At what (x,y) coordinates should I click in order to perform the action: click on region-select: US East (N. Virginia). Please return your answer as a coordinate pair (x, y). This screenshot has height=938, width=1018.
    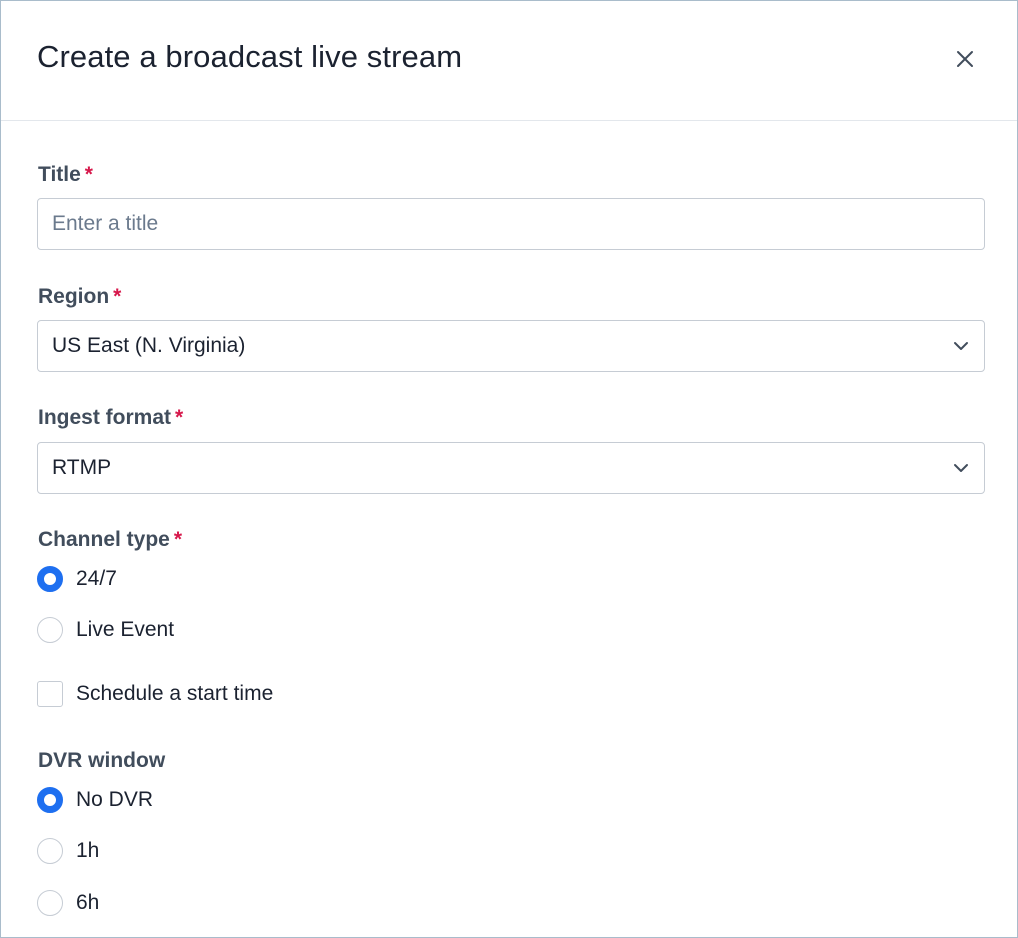
    Looking at the image, I should click on (511, 346).